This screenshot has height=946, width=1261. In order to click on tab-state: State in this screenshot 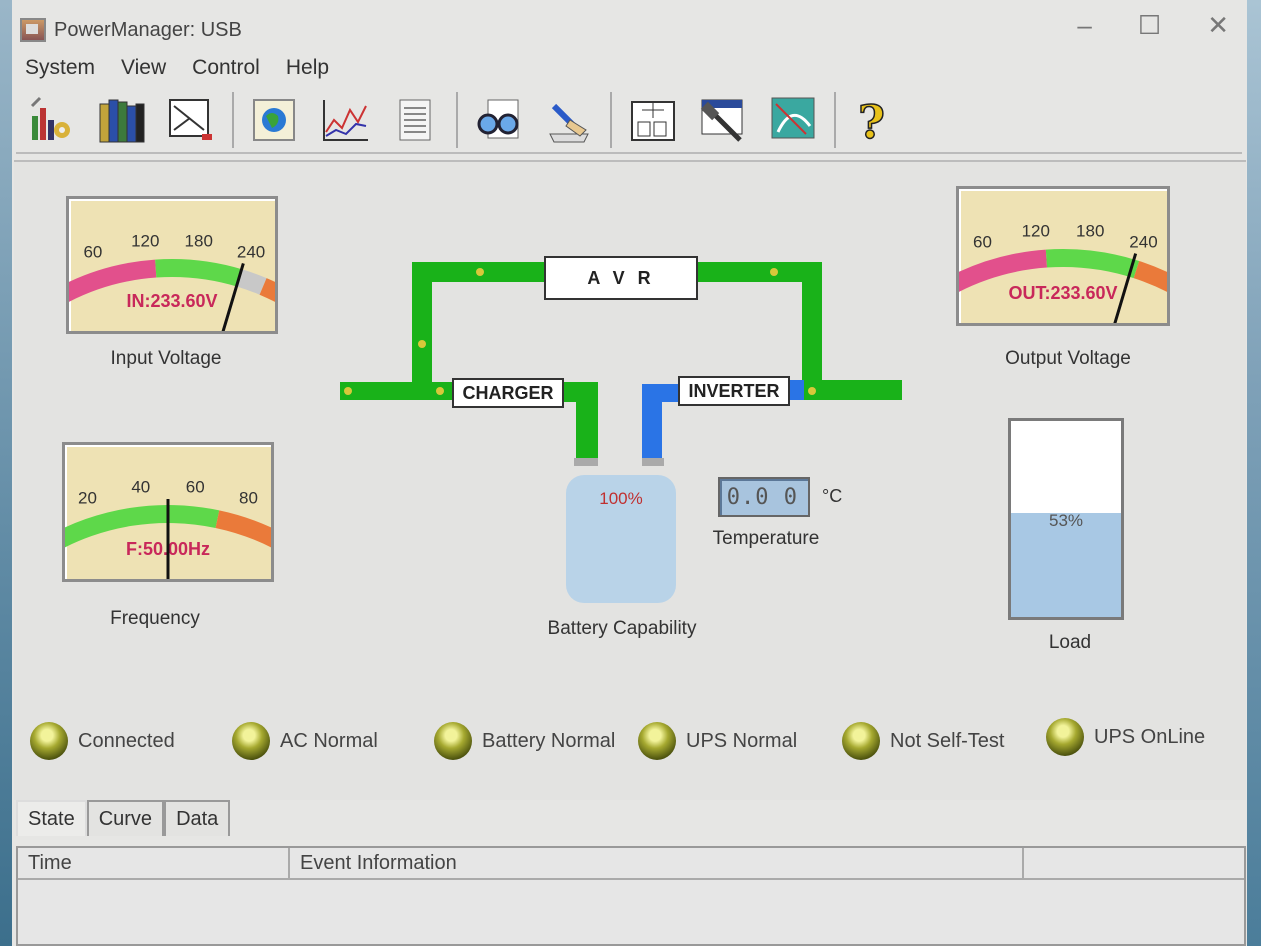, I will do `click(51, 818)`.